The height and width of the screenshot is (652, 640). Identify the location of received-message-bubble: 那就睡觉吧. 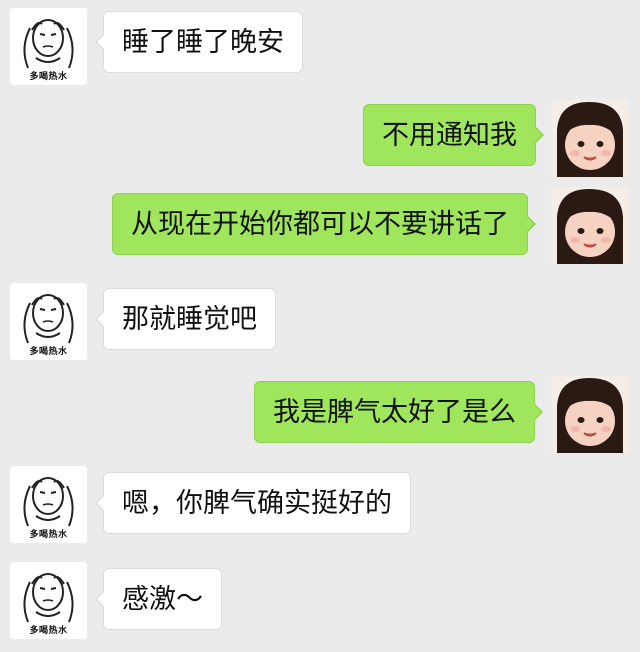
(185, 319).